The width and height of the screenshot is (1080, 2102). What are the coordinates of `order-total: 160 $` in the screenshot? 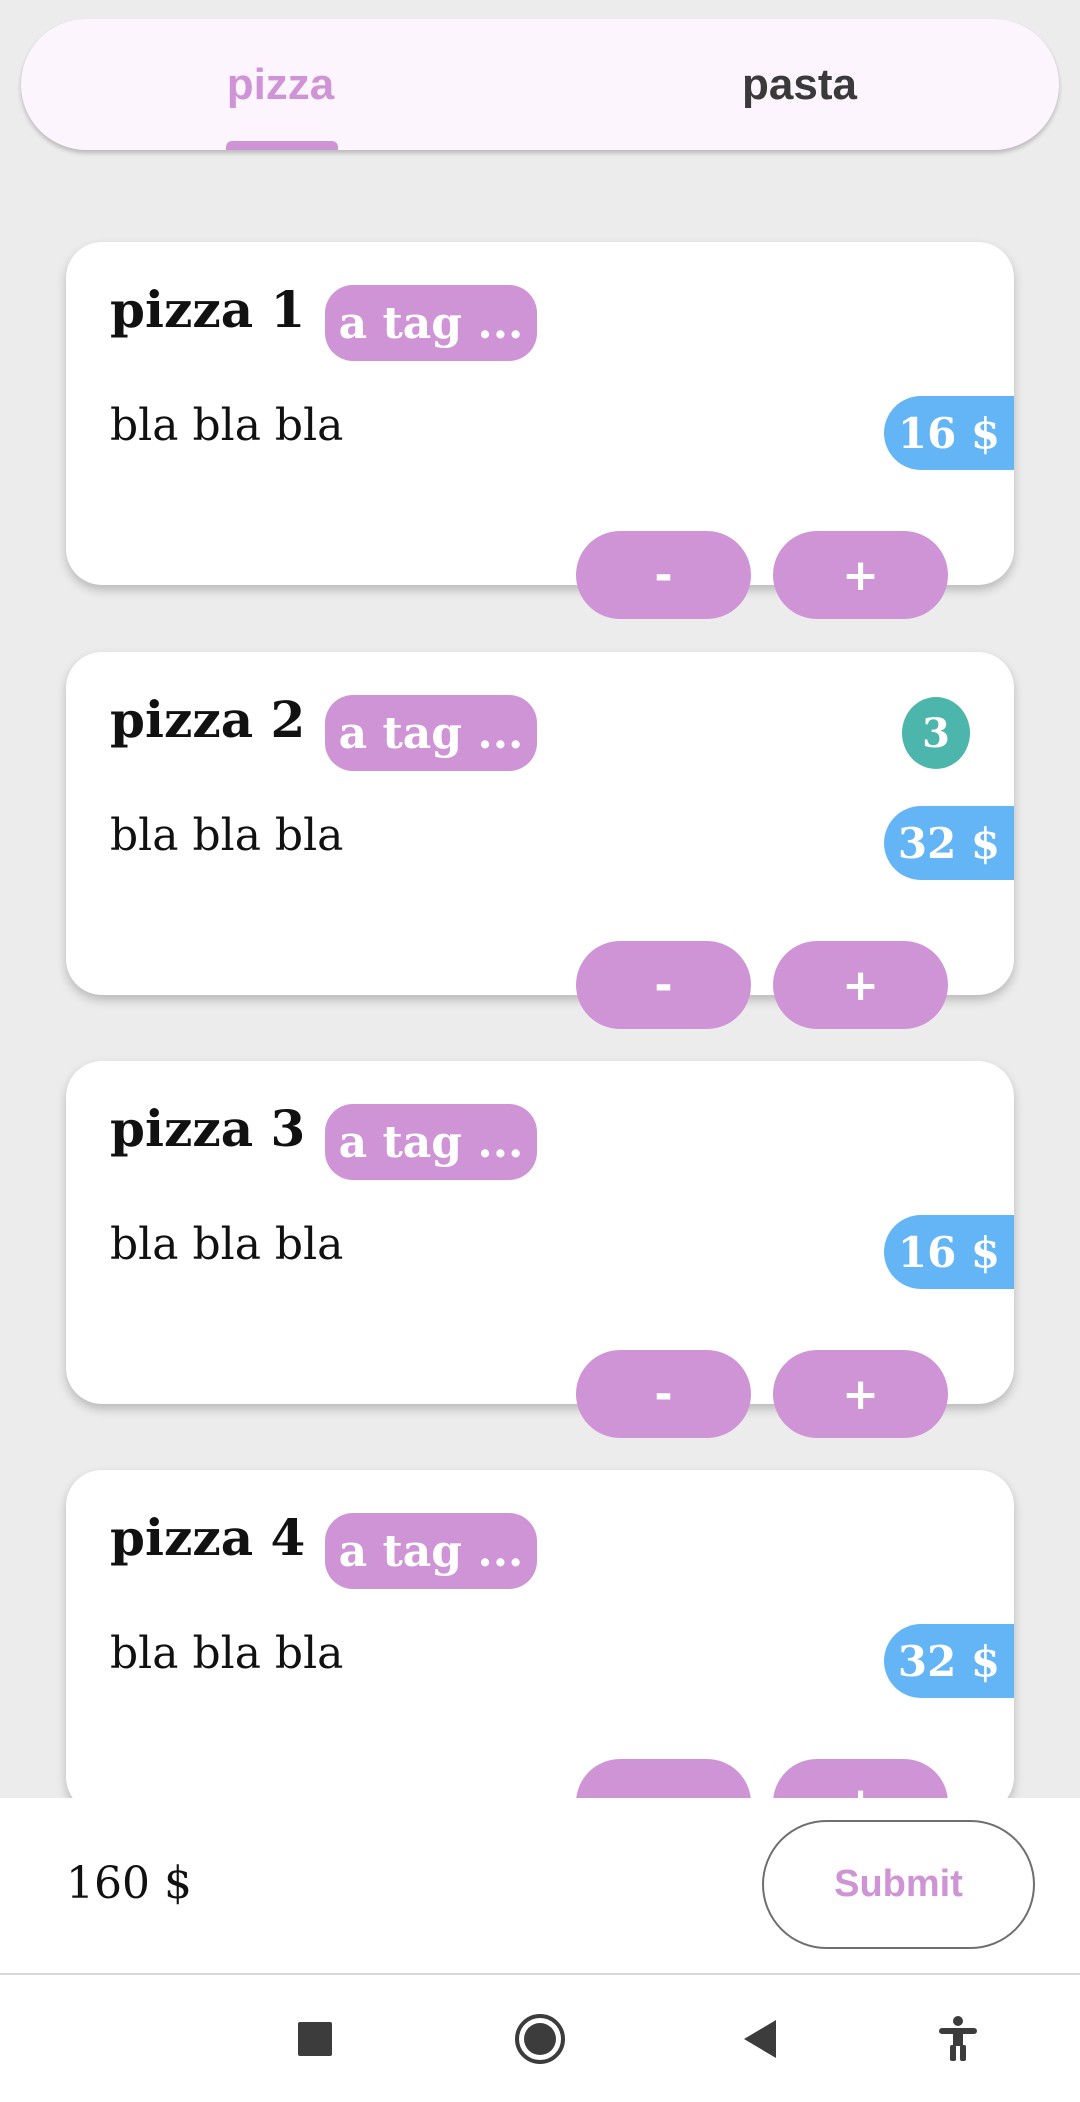 It's located at (129, 1883).